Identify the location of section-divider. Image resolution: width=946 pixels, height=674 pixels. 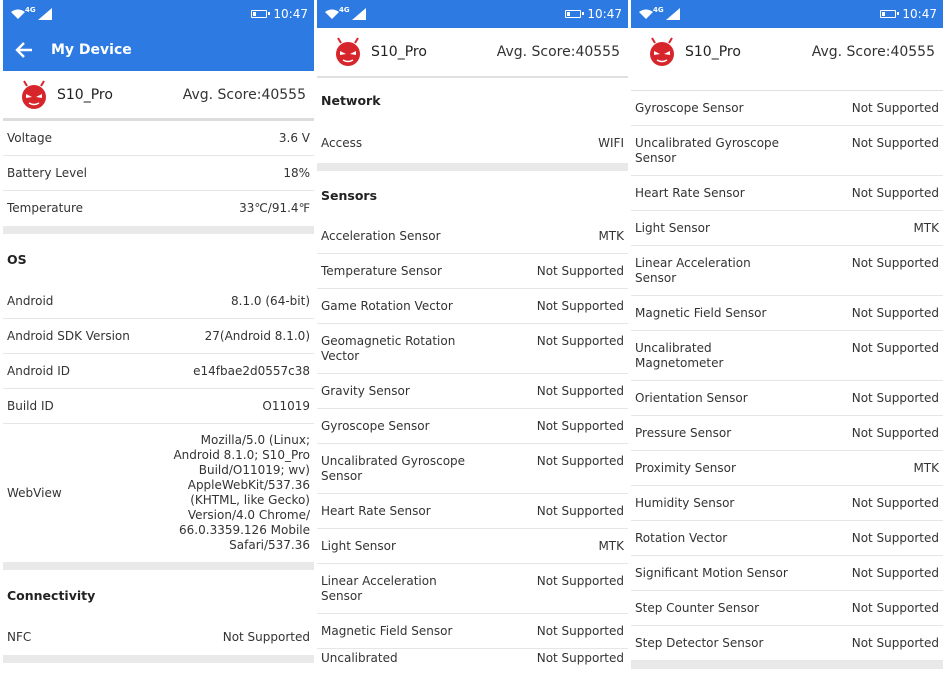
(158, 230).